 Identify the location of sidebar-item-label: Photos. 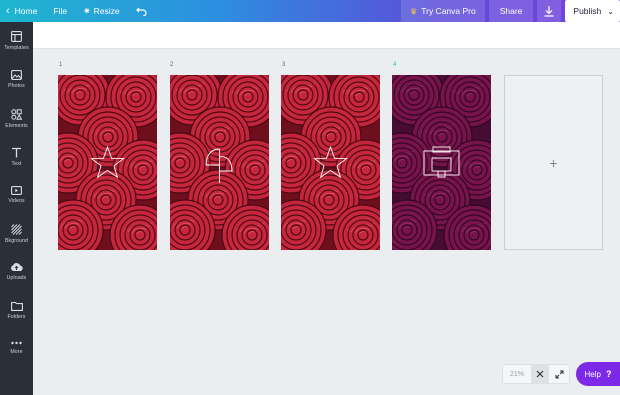
(16, 86).